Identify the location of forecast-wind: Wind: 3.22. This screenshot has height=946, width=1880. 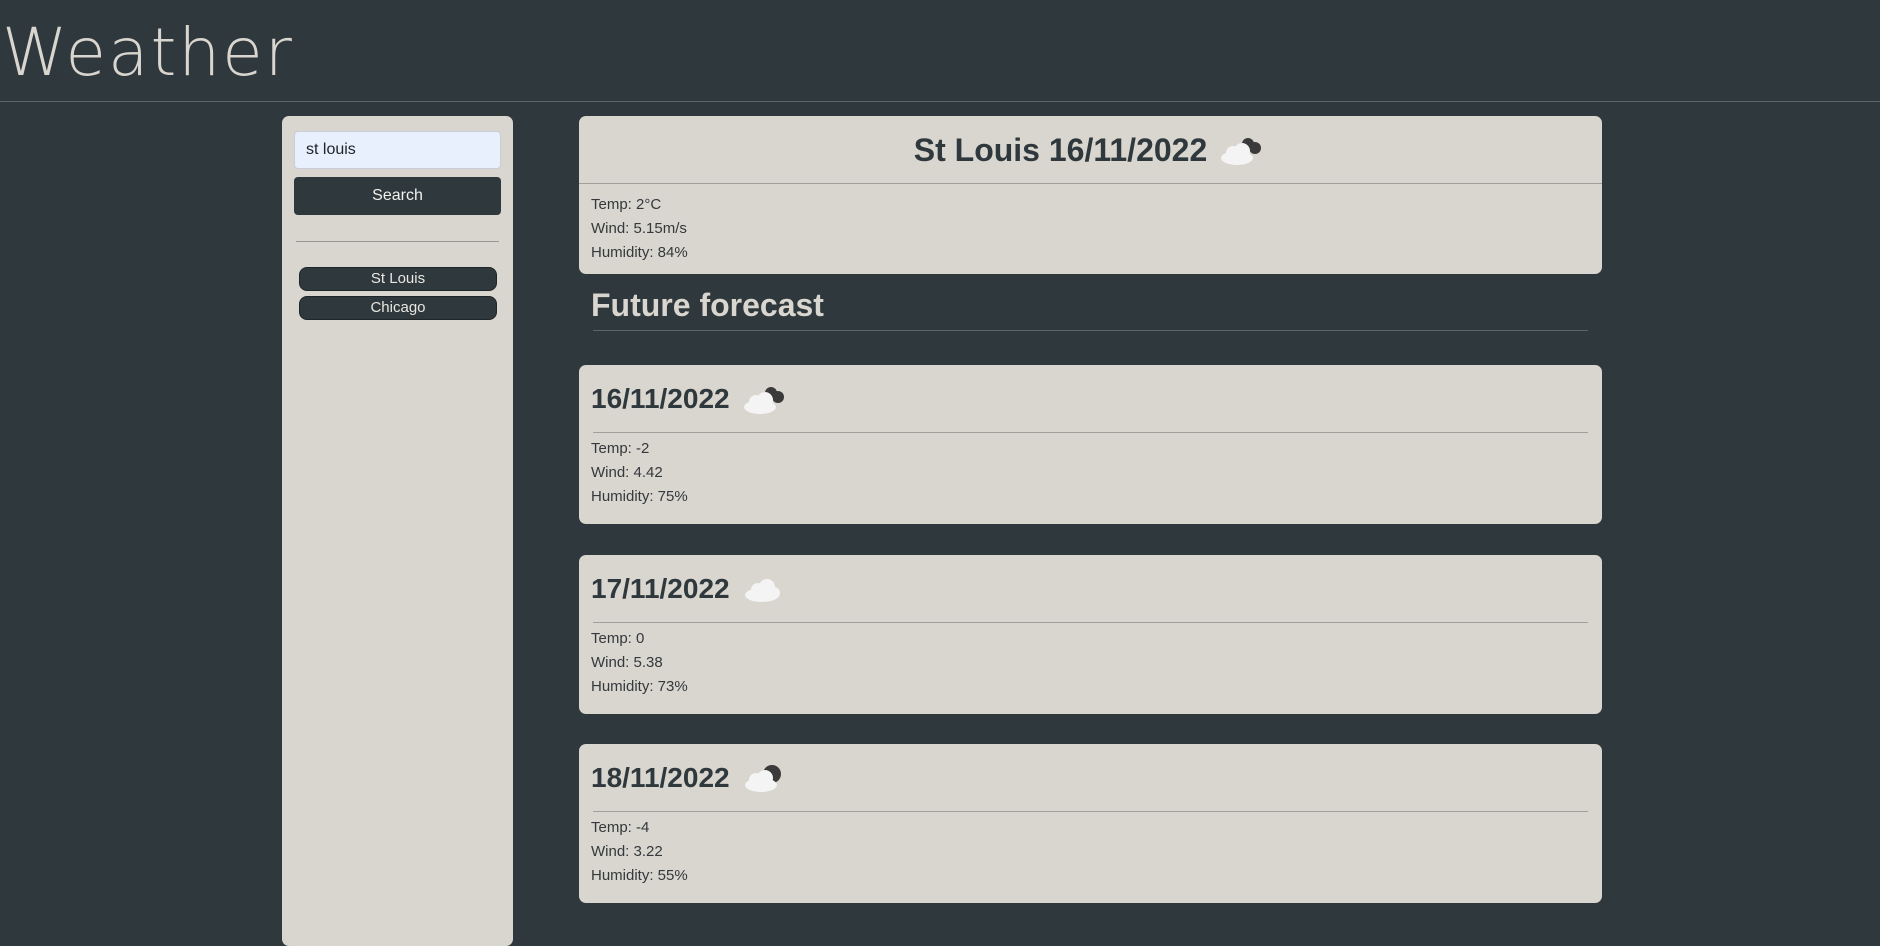
(627, 851).